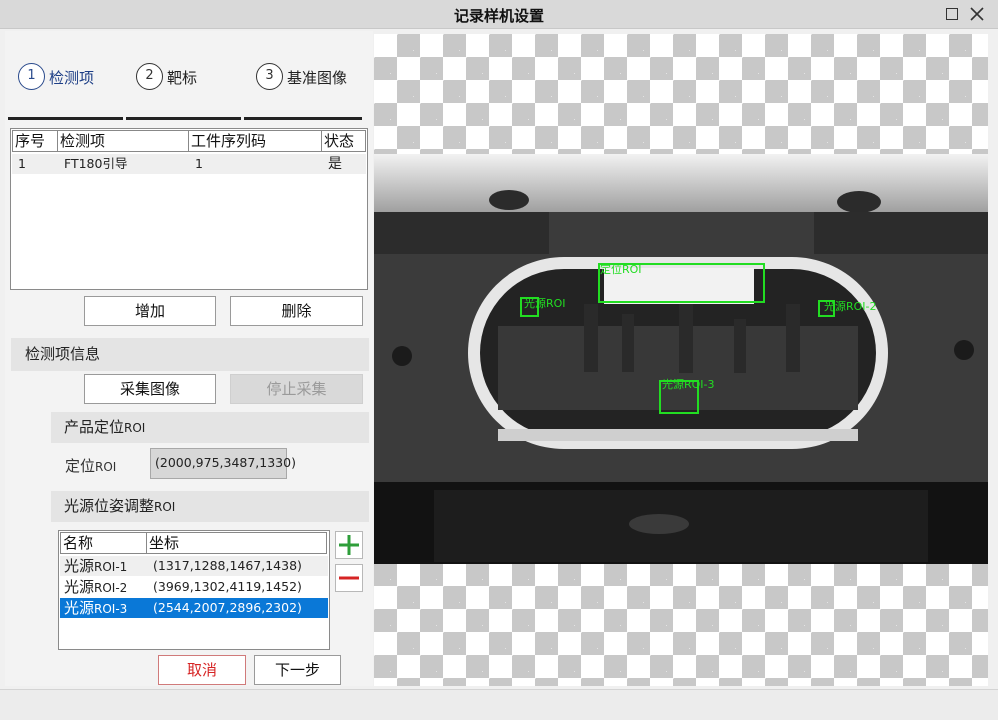 This screenshot has width=998, height=720. What do you see at coordinates (135, 428) in the screenshot?
I see `product-roi-title-suffix: ROI` at bounding box center [135, 428].